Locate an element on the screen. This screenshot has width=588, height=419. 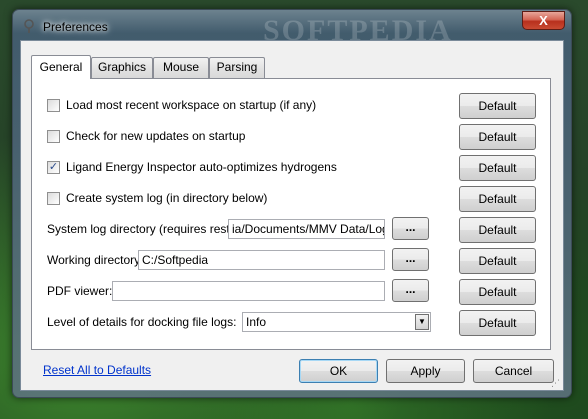
load-workspace-checkbox is located at coordinates (53, 105).